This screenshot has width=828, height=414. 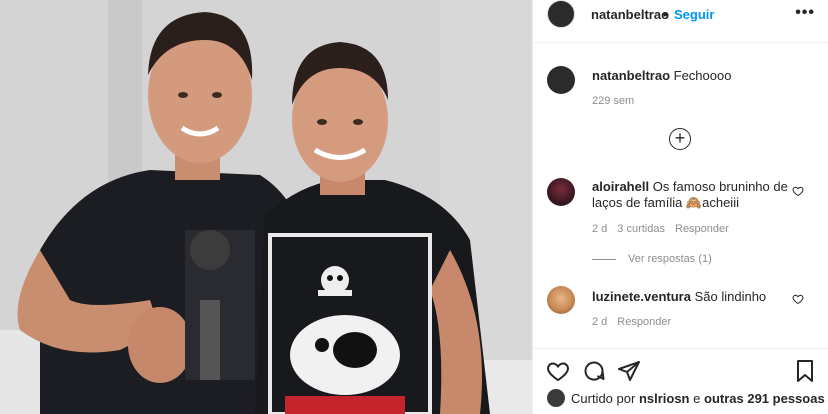 I want to click on caption-username: natanbeltrao, so click(x=631, y=75).